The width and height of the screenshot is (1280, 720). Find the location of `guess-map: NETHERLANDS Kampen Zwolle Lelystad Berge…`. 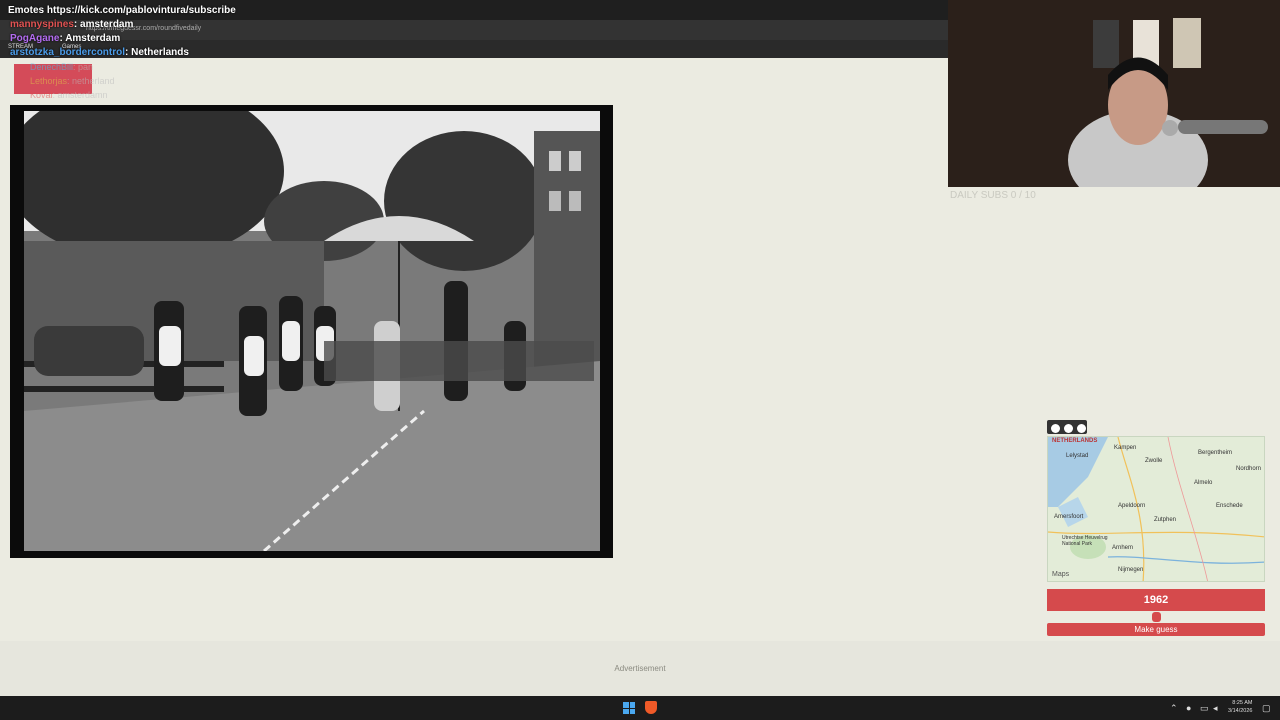

guess-map: NETHERLANDS Kampen Zwolle Lelystad Berge… is located at coordinates (1156, 509).